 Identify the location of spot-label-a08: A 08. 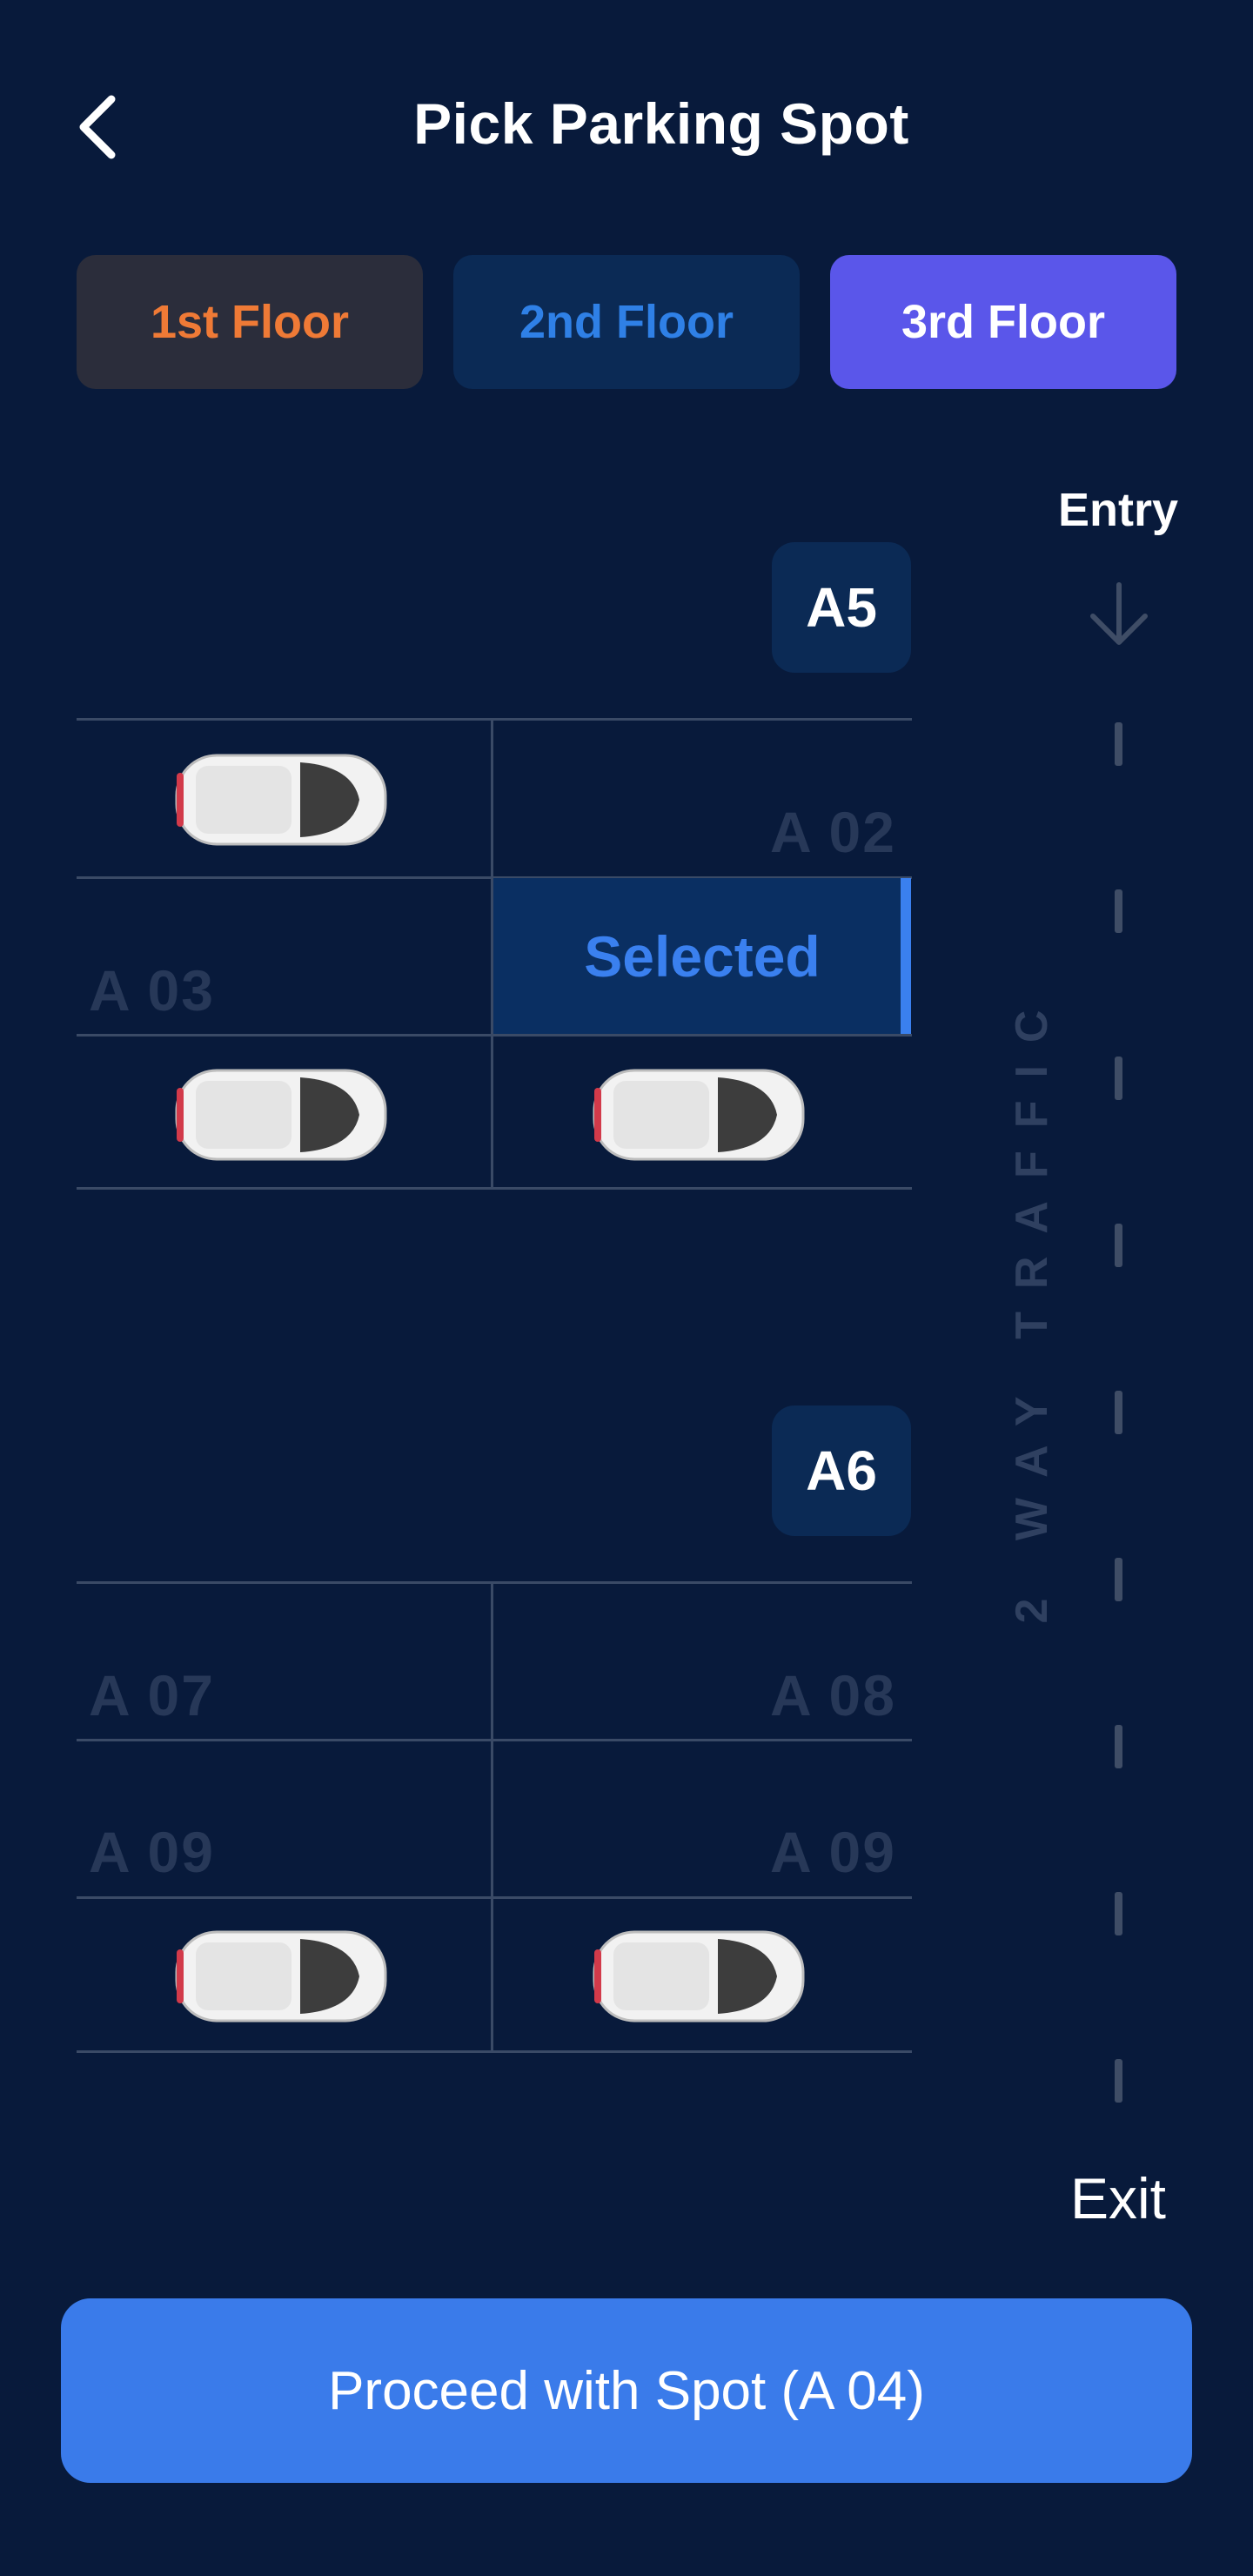
(833, 1695).